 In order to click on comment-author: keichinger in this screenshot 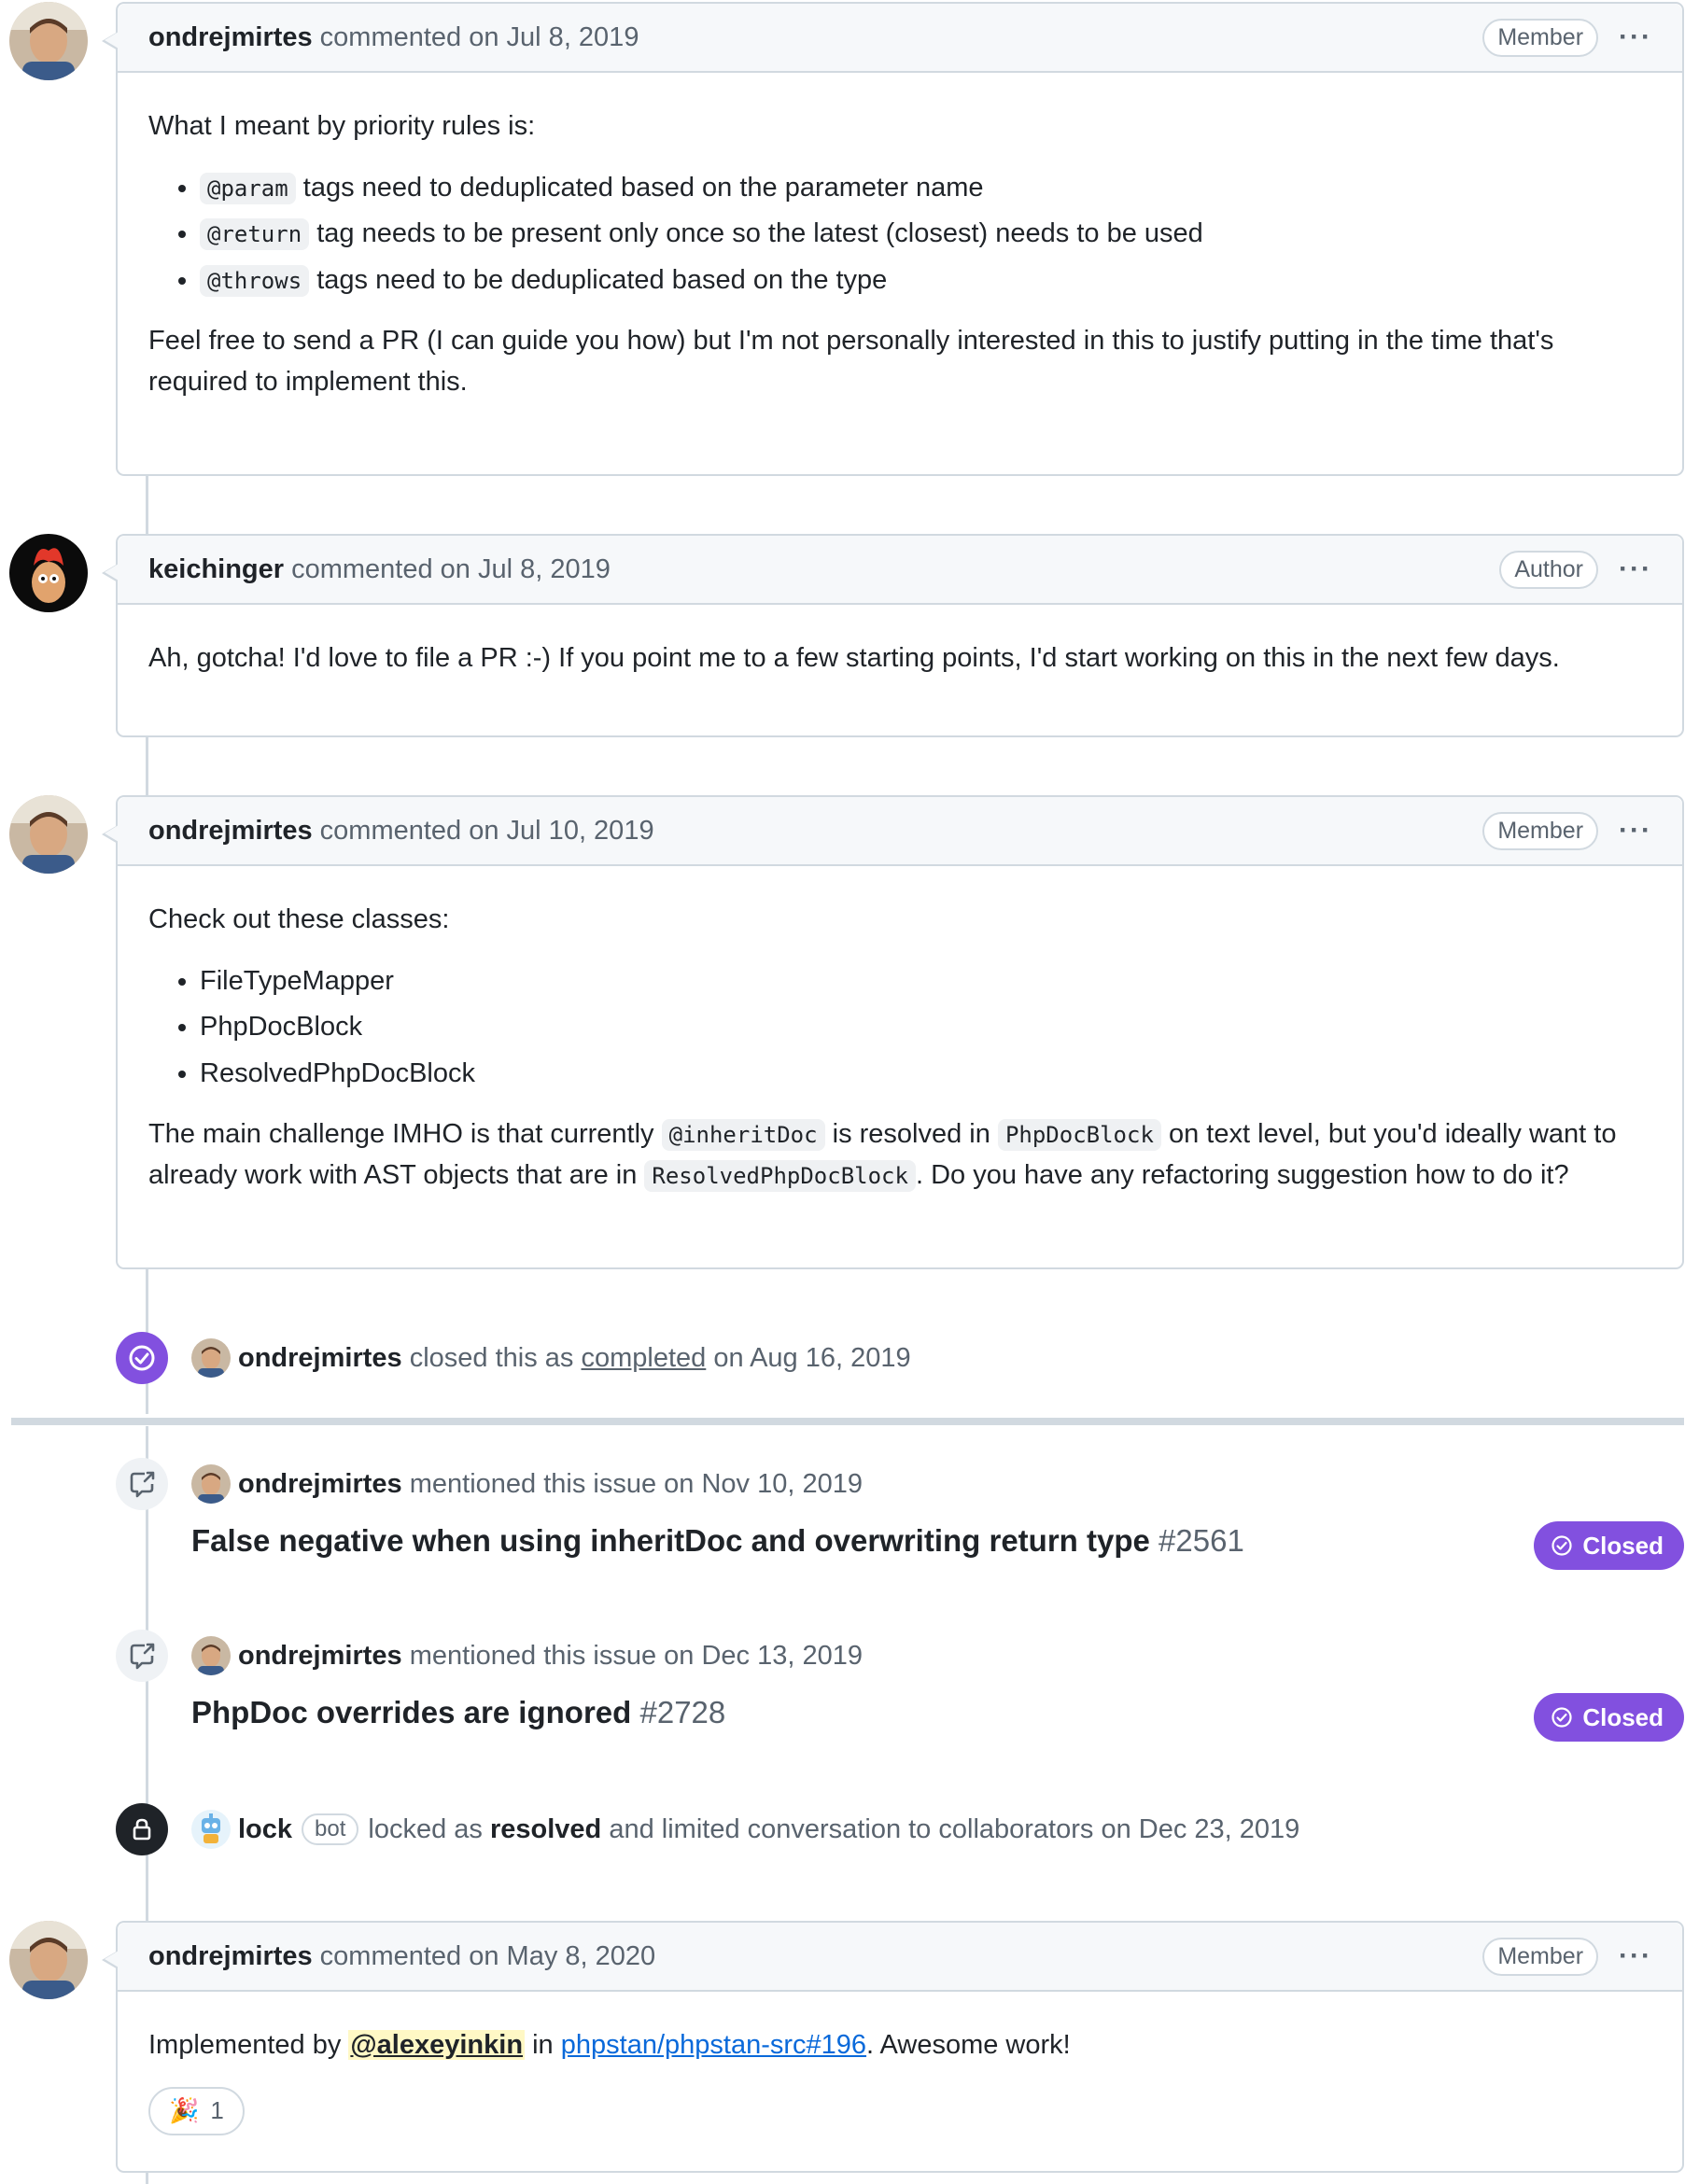, I will do `click(216, 569)`.